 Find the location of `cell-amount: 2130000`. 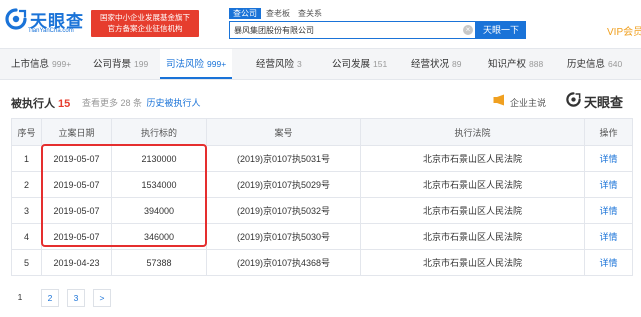

cell-amount: 2130000 is located at coordinates (159, 158).